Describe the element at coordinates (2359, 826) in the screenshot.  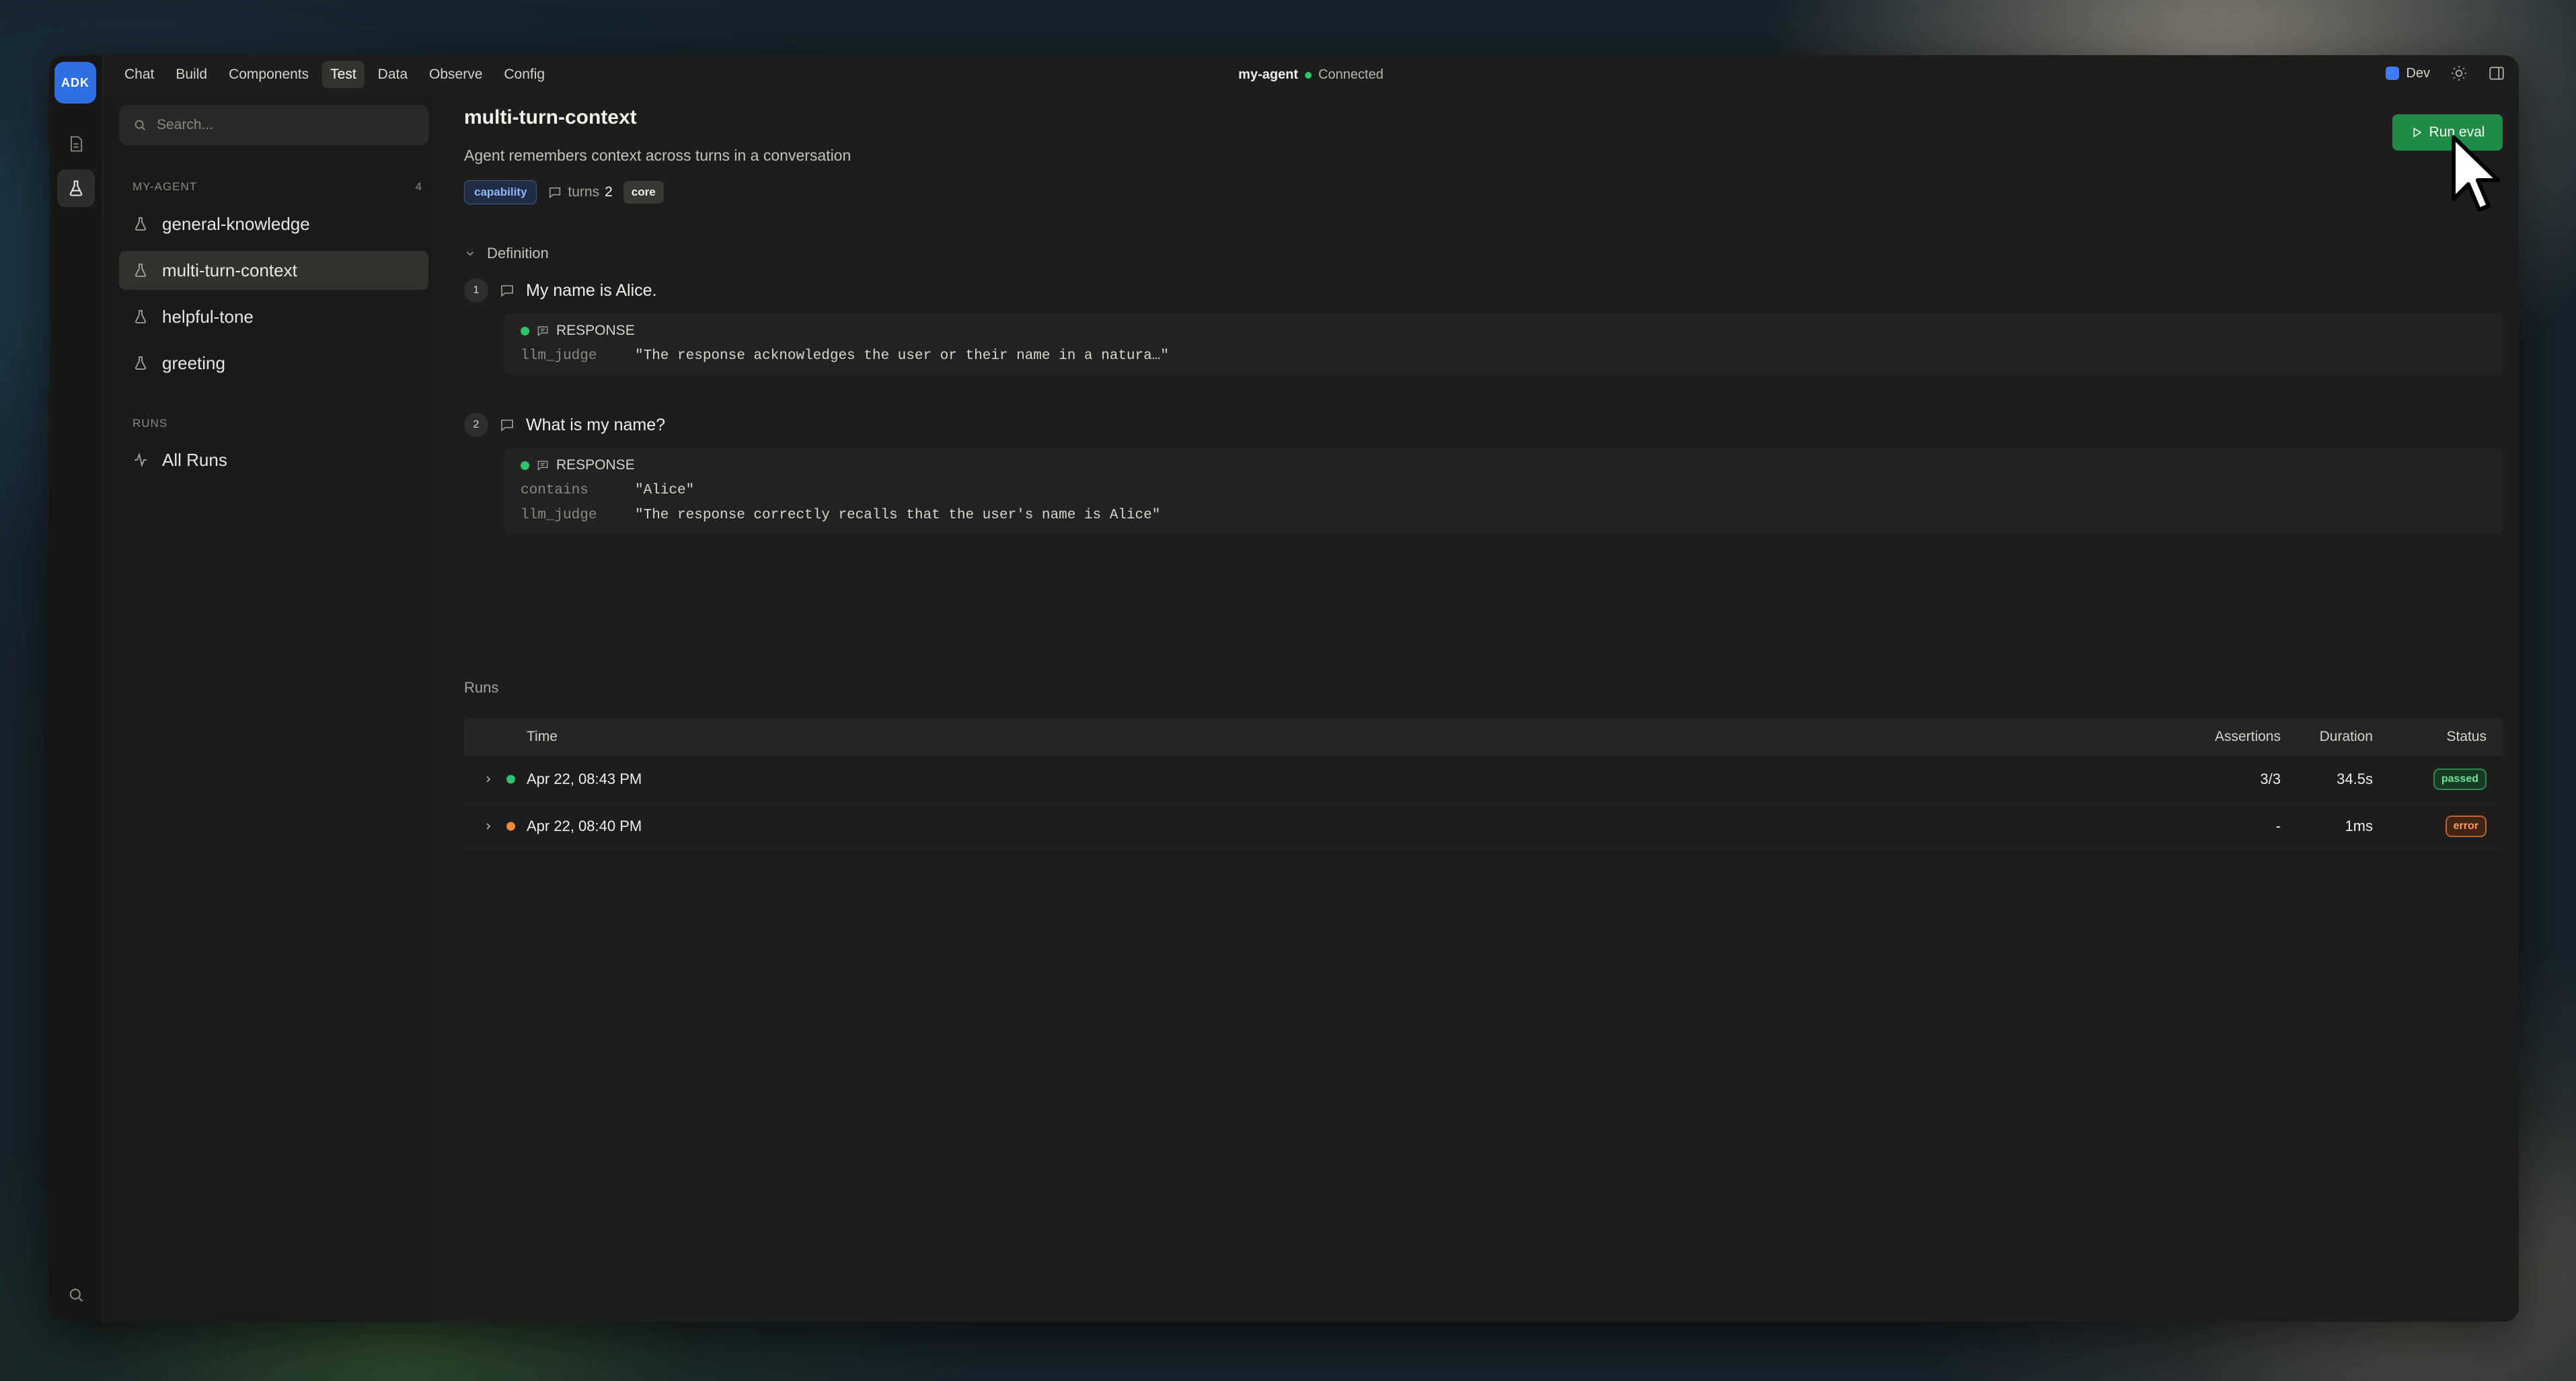
I see `run-duration: 1ms` at that location.